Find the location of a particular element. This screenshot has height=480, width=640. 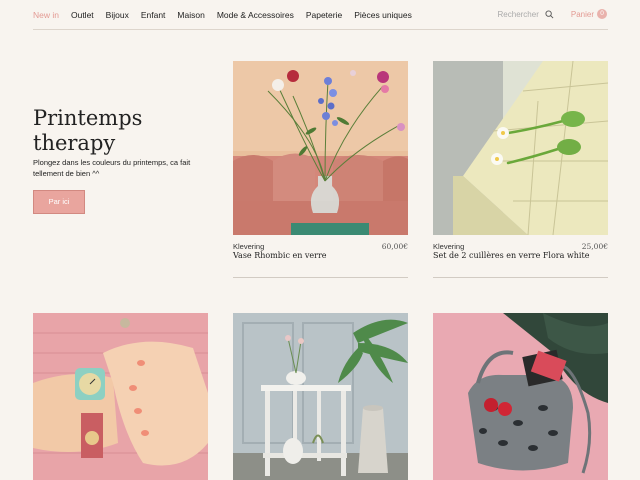

nav-link-mode-accessoires: Mode & Accessoires is located at coordinates (255, 15).